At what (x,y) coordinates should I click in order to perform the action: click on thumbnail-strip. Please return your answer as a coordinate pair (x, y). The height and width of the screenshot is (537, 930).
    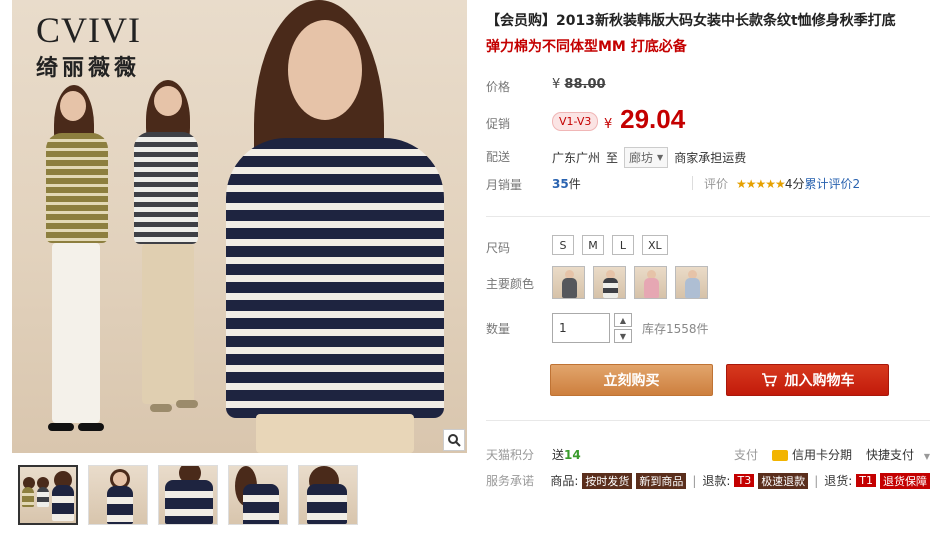
    Looking at the image, I should click on (188, 495).